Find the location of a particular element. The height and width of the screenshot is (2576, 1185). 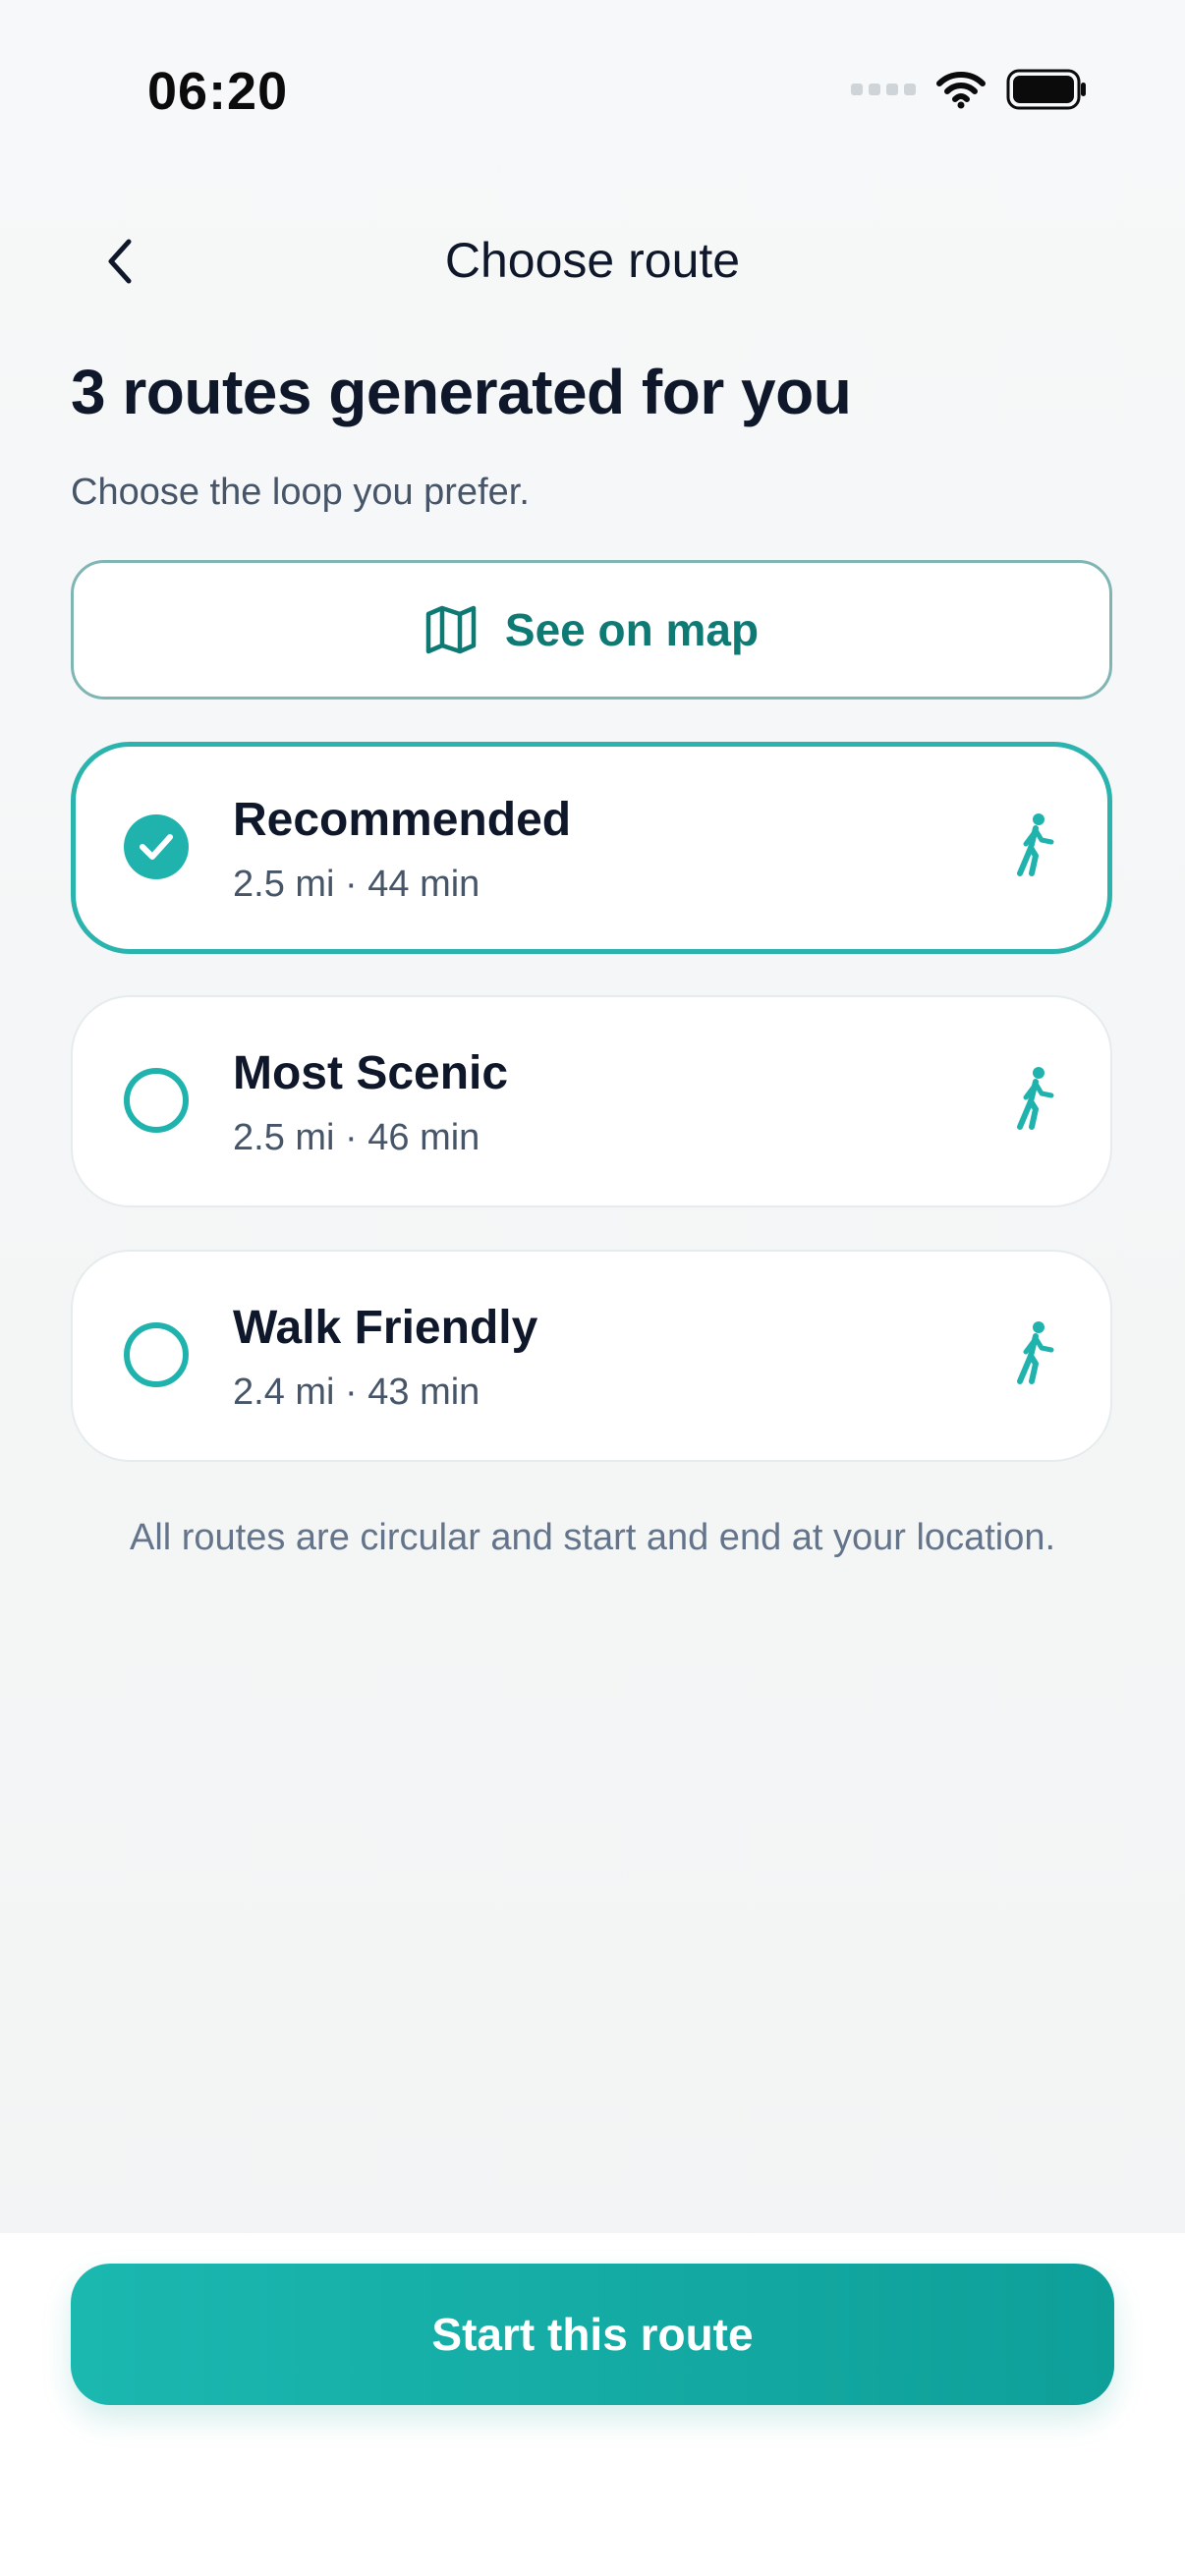

route-name: Most Scenic is located at coordinates (371, 1073).